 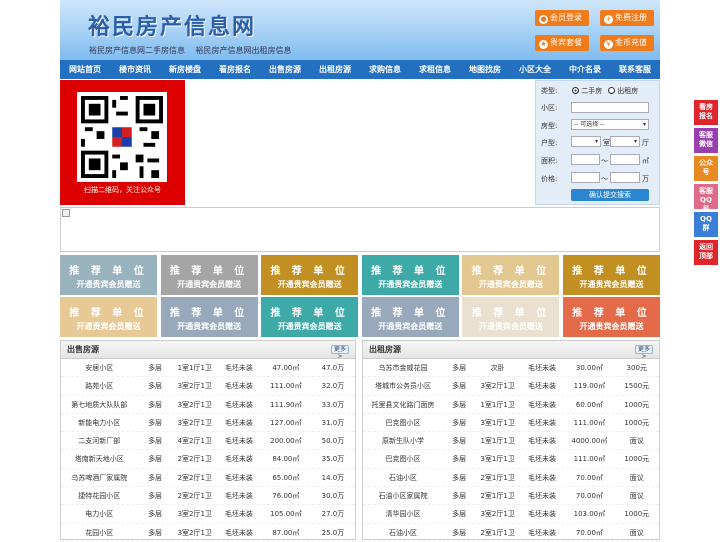 I want to click on listing-row: 原新生队小学 多层 1室1厅1卫 毛坯未装 4000.00㎡ 面议, so click(x=511, y=441).